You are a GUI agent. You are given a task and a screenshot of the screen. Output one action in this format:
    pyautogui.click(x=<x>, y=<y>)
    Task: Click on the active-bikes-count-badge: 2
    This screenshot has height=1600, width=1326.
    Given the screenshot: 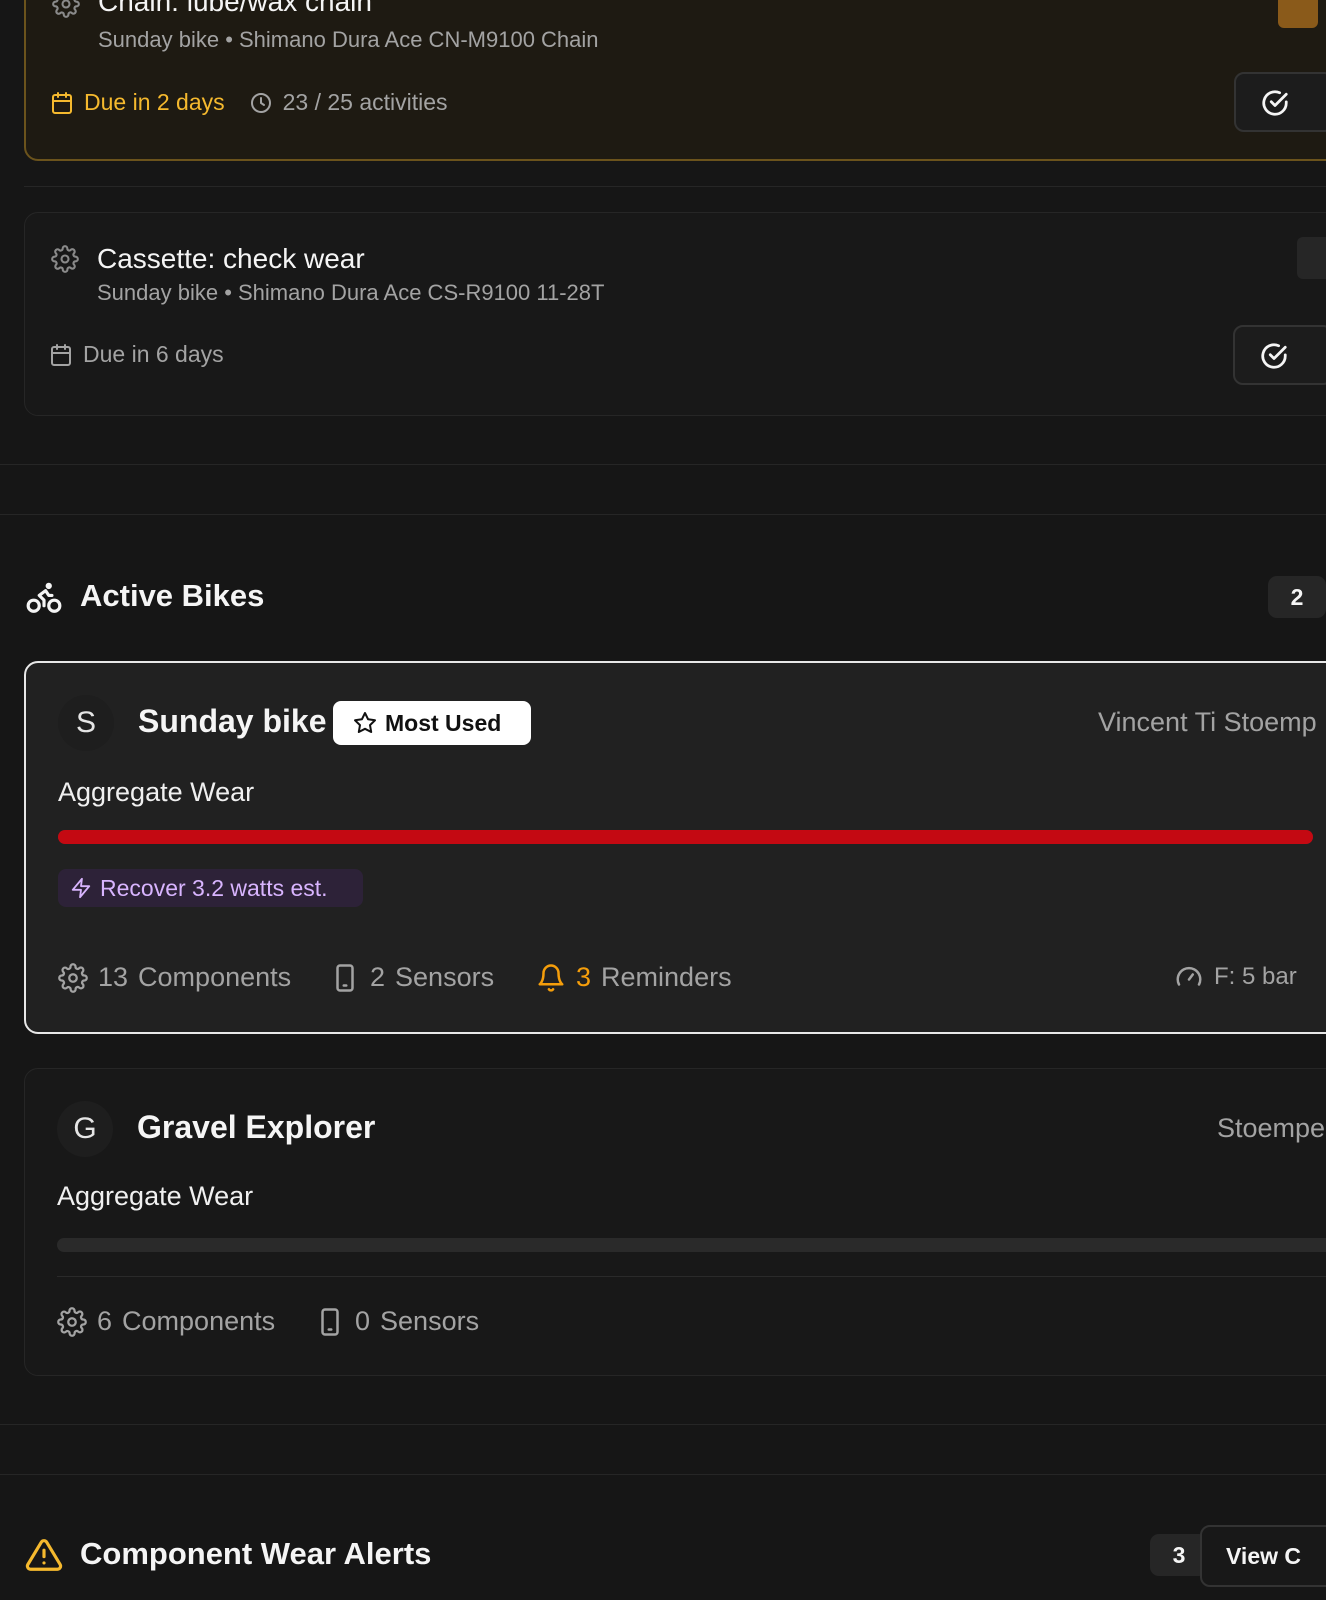 What is the action you would take?
    pyautogui.click(x=1297, y=597)
    